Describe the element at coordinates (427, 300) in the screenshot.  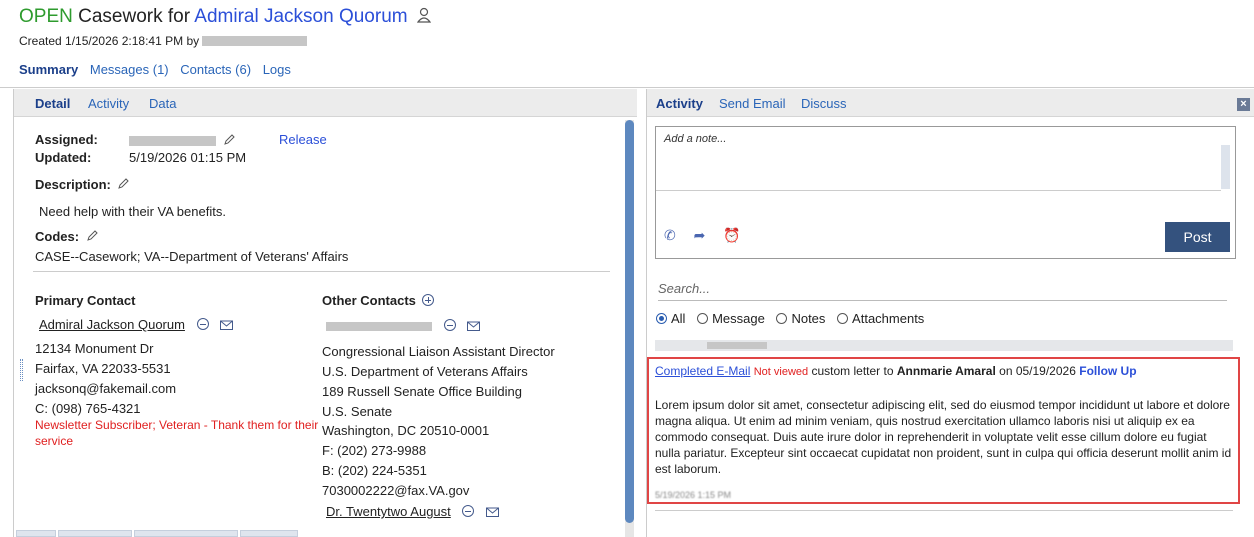
I see `add-contact-icon` at that location.